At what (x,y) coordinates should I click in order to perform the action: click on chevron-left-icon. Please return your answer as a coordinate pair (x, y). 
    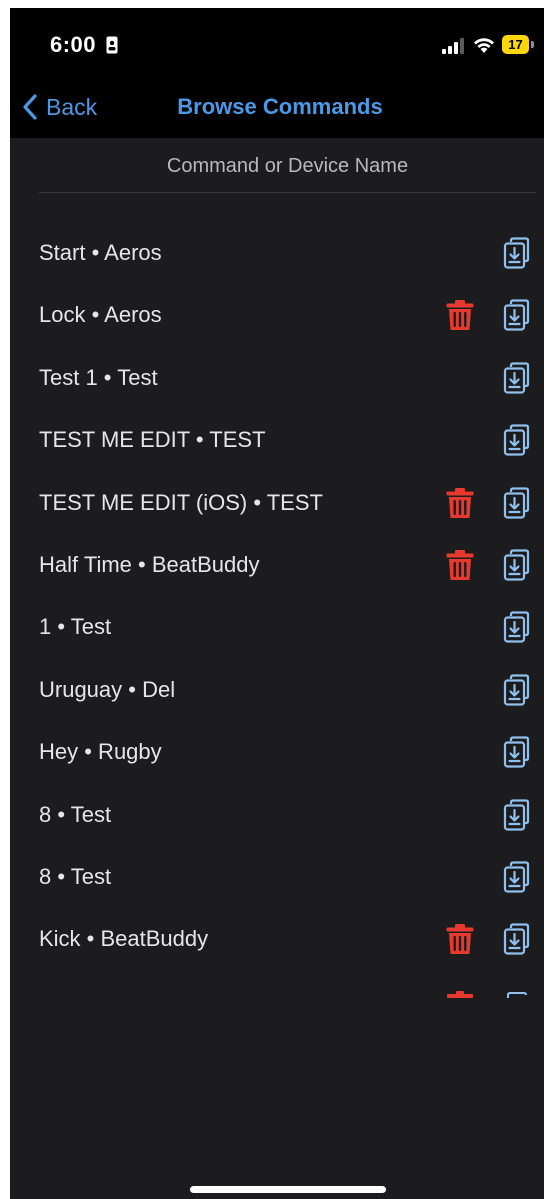
    Looking at the image, I should click on (30, 107).